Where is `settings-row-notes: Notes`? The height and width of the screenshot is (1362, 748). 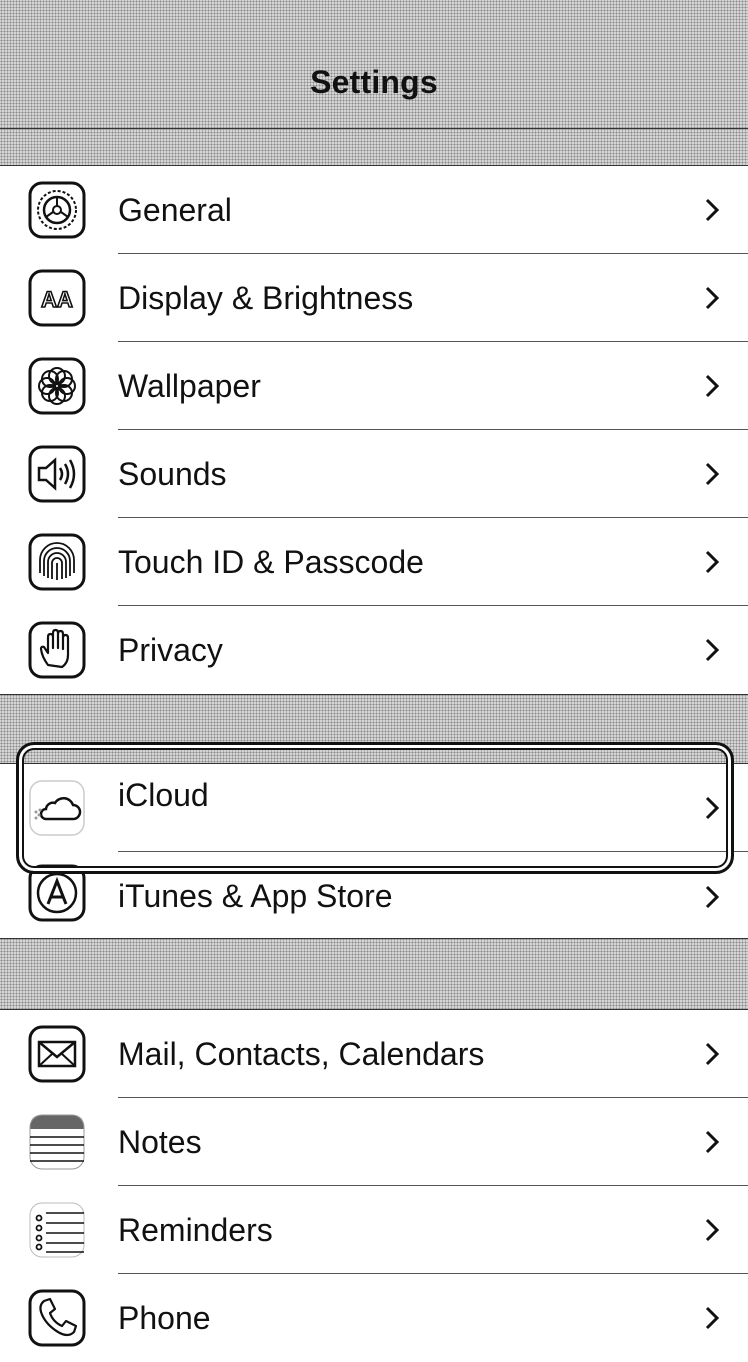
settings-row-notes: Notes is located at coordinates (374, 1142).